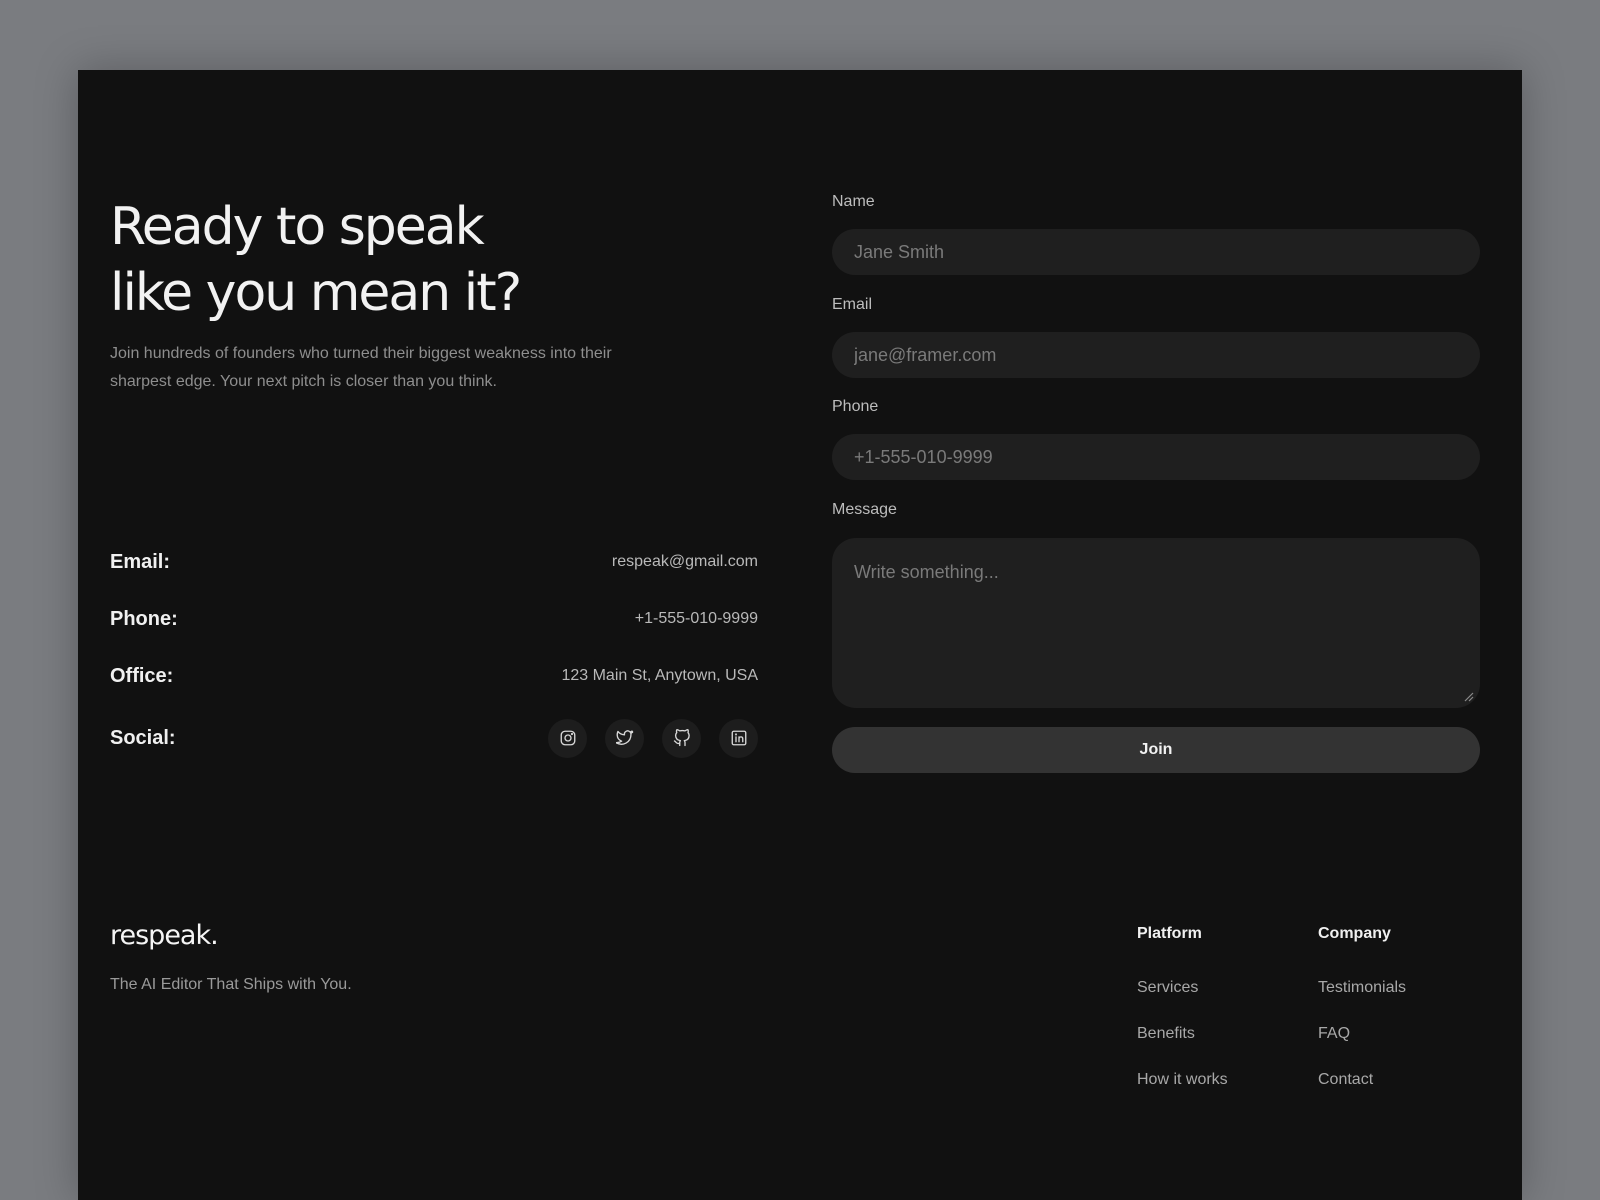 The image size is (1600, 1200). I want to click on contact-phone-label: Phone:, so click(144, 618).